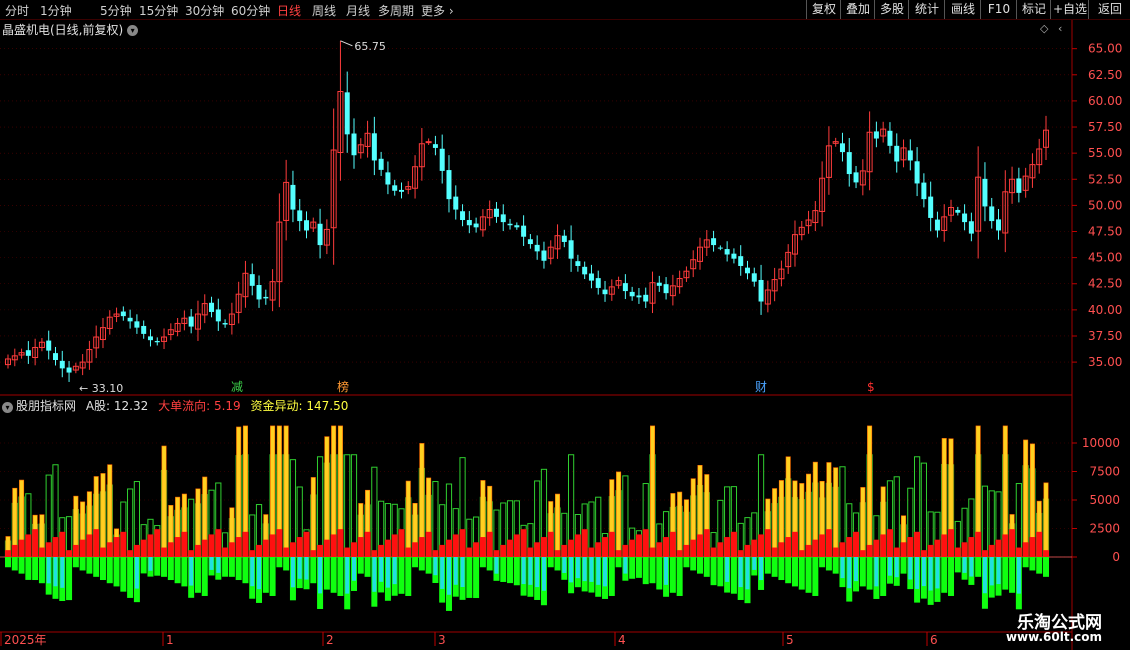 Image resolution: width=1130 pixels, height=650 pixels. I want to click on period-tab-5: 60分钟, so click(250, 10).